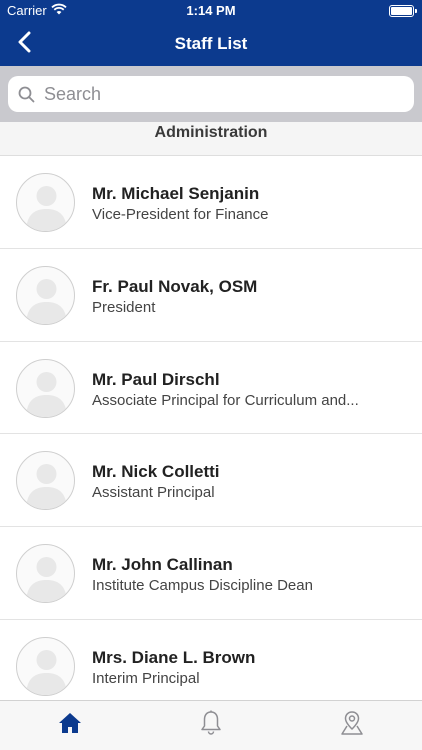 Image resolution: width=422 pixels, height=750 pixels. What do you see at coordinates (403, 11) in the screenshot?
I see `battery-icon` at bounding box center [403, 11].